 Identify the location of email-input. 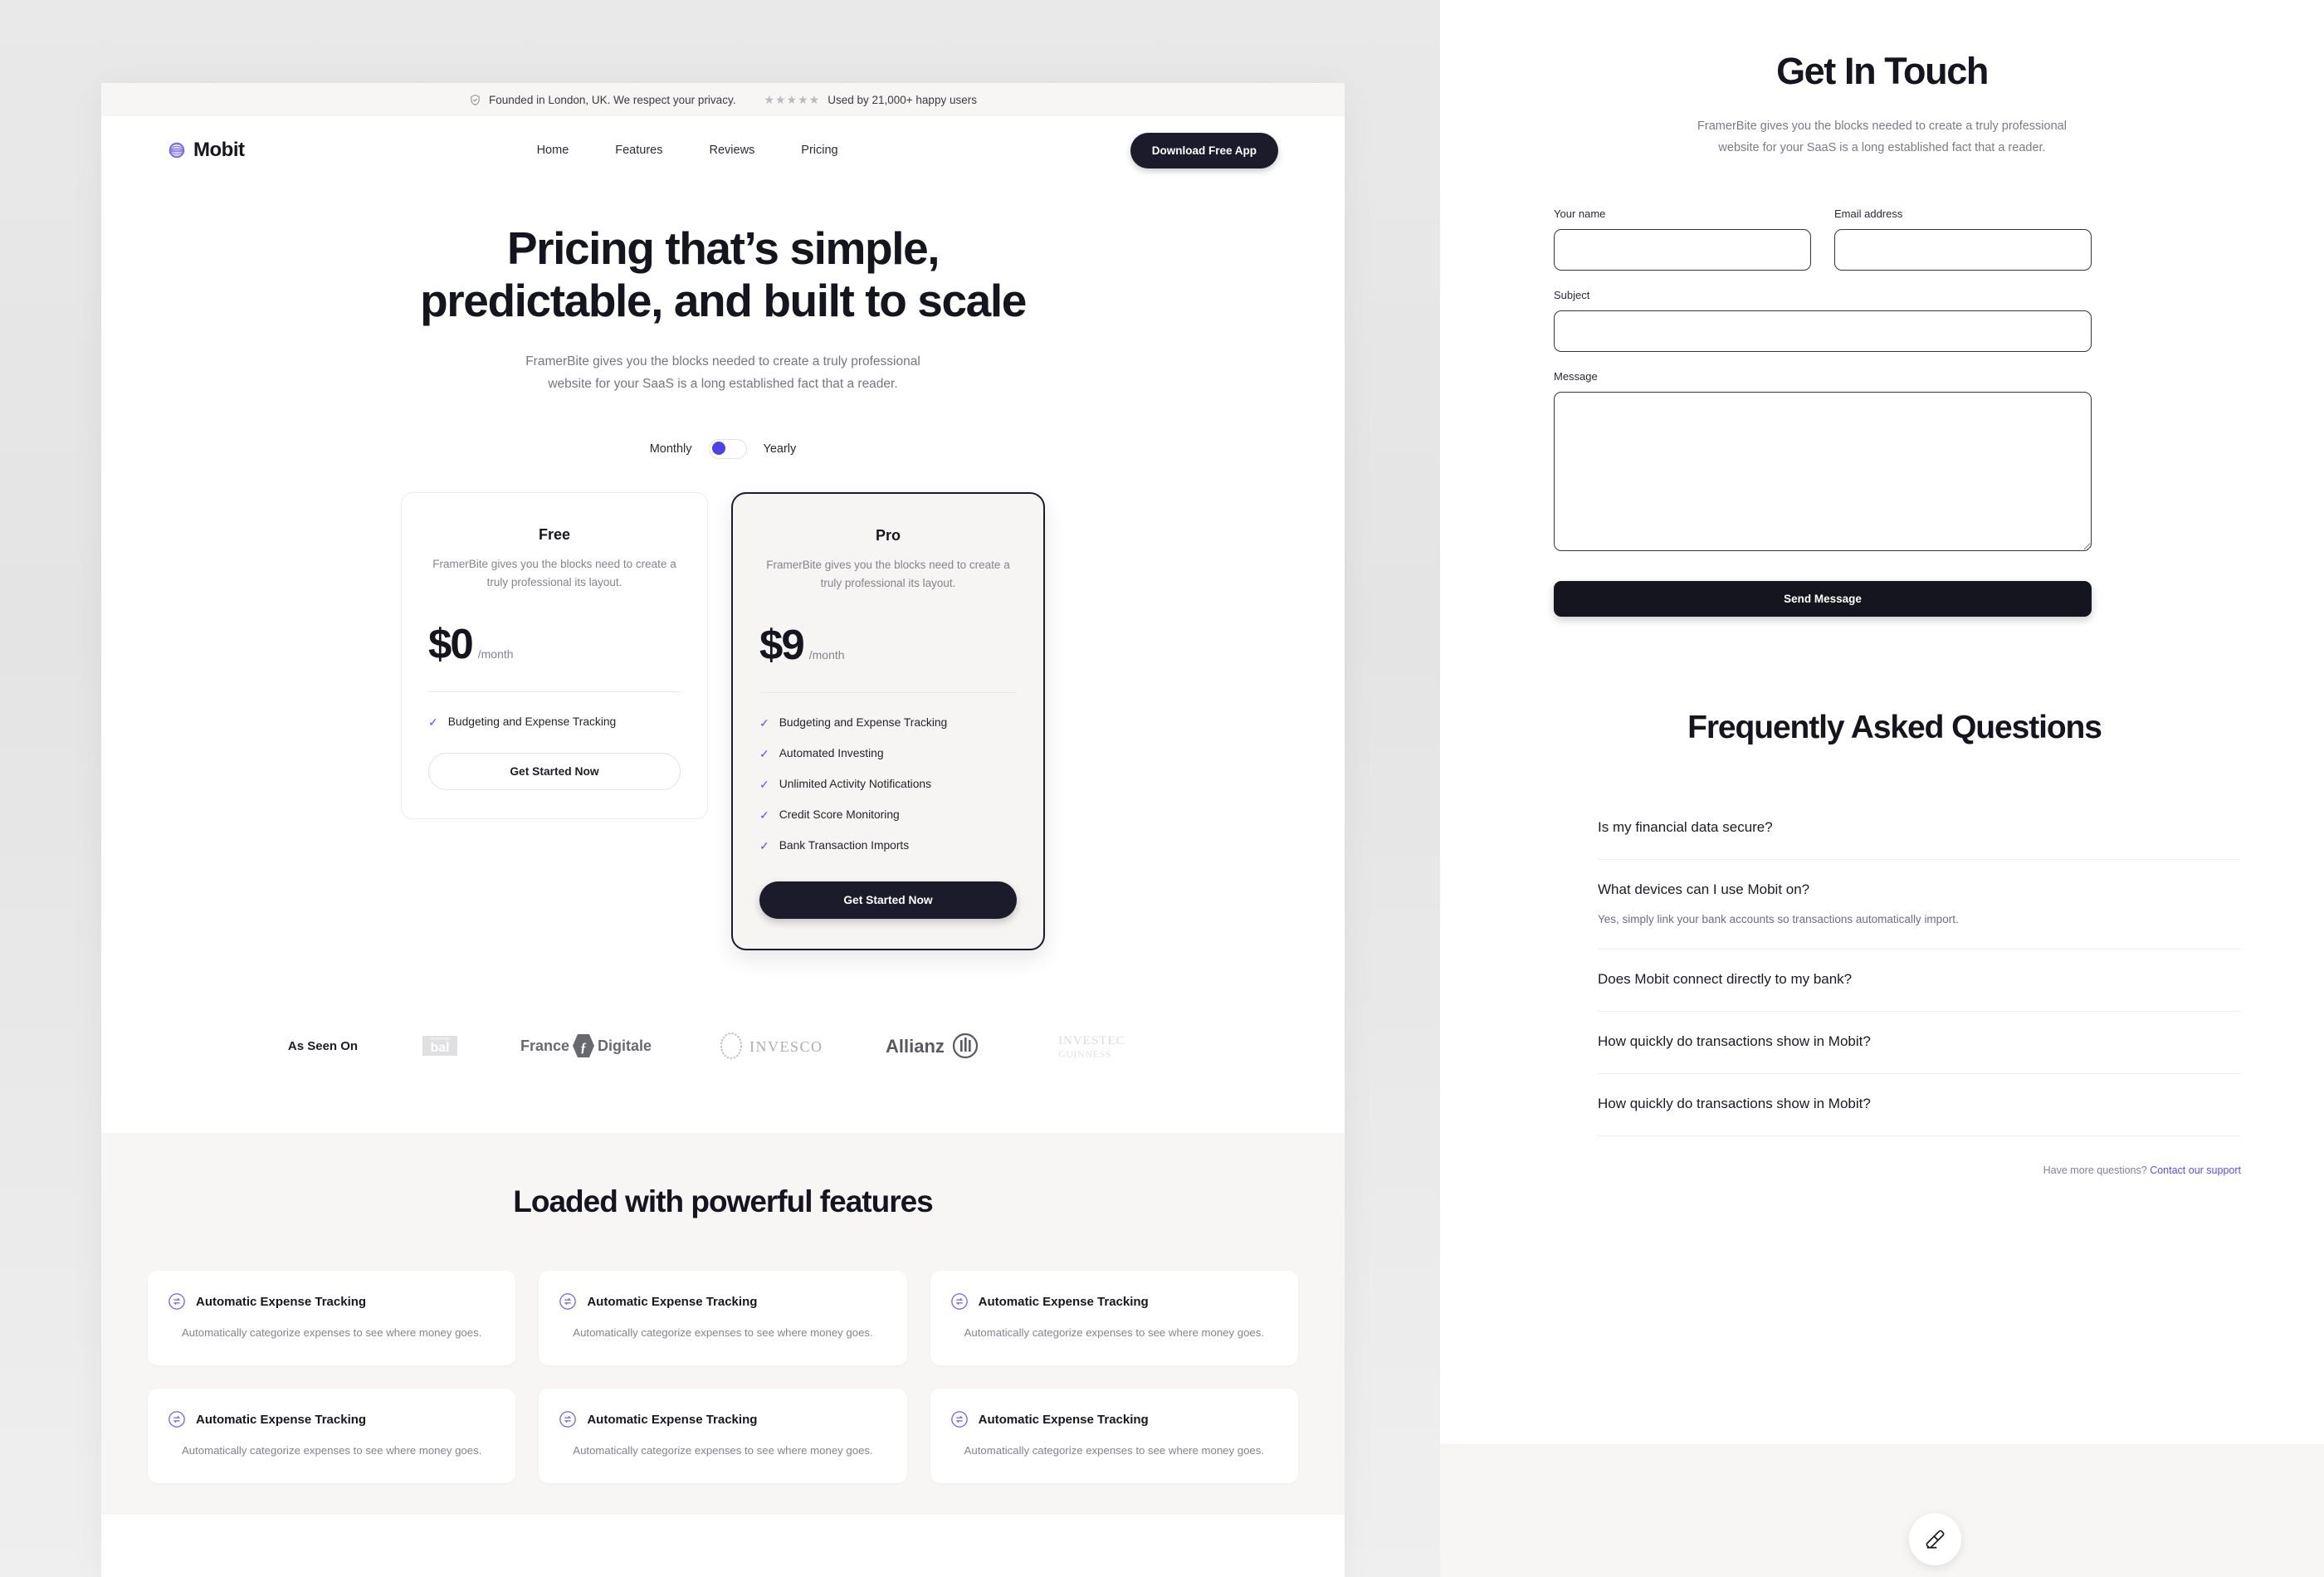
(1963, 250).